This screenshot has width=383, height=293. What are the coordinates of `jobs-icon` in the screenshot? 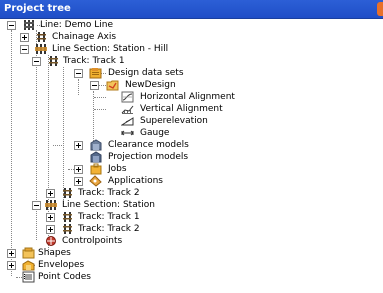 It's located at (96, 169).